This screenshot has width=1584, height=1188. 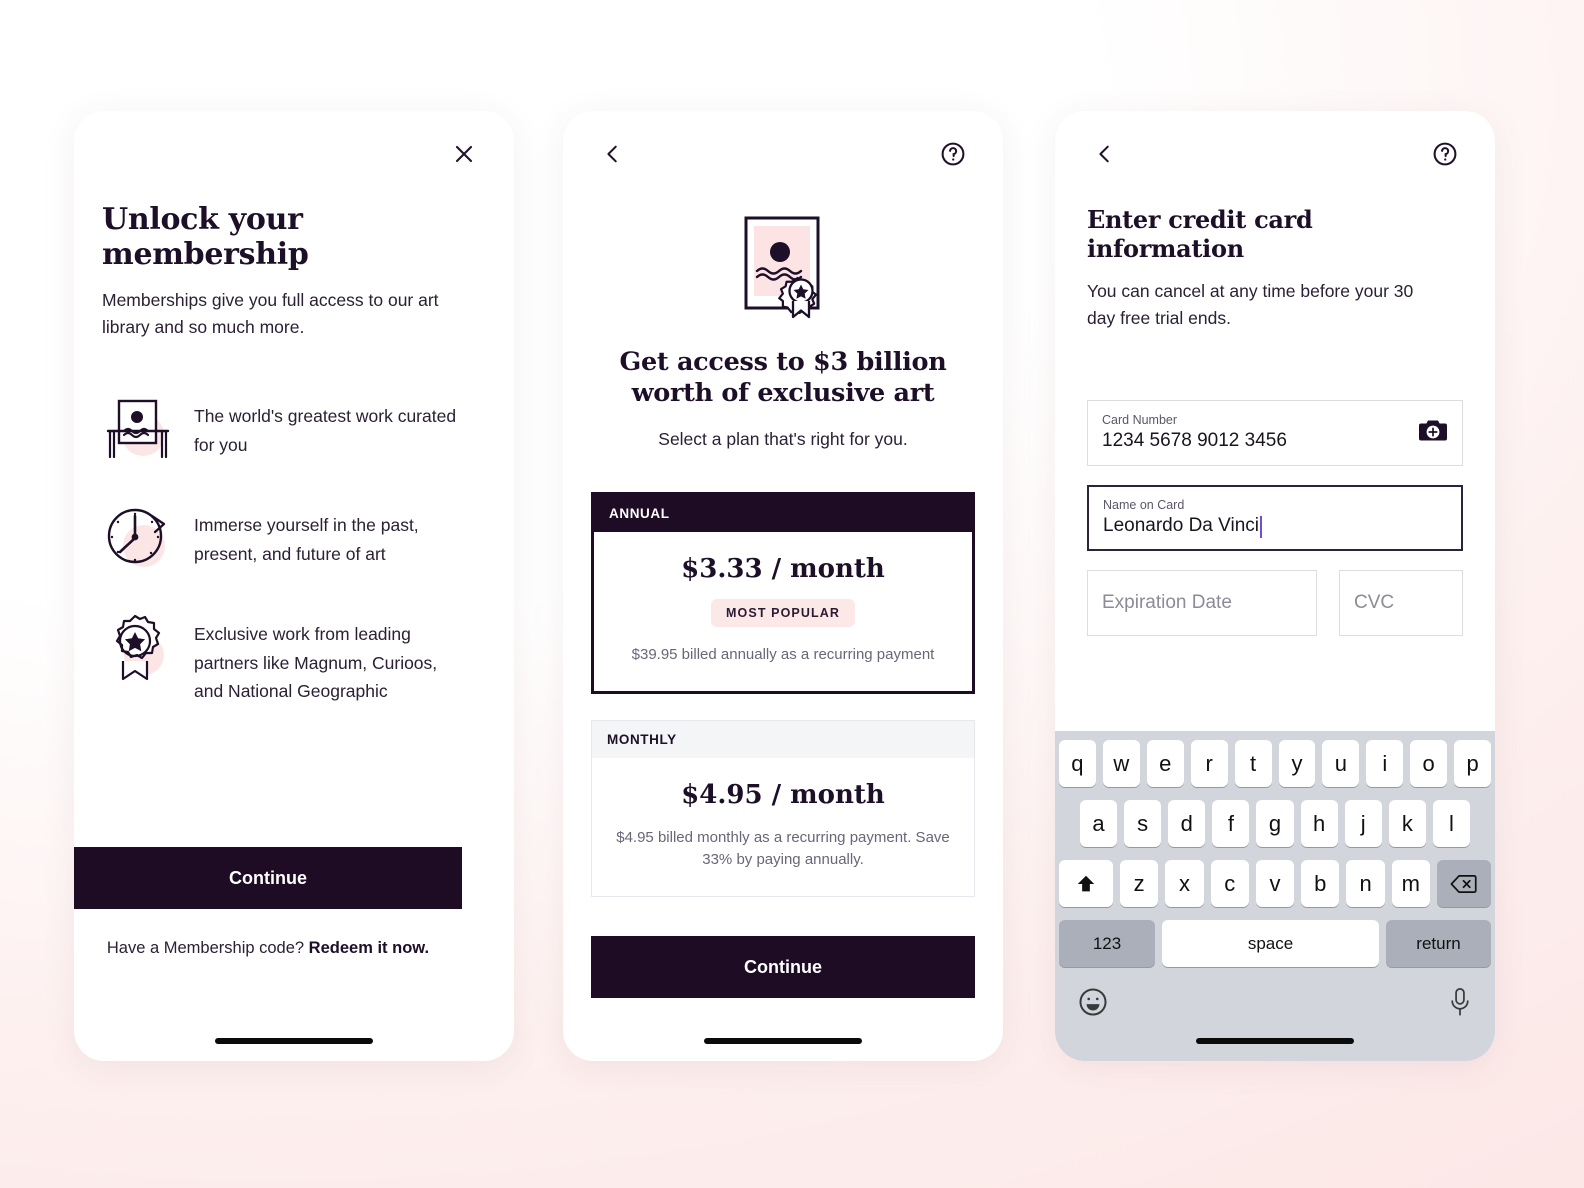 What do you see at coordinates (1275, 823) in the screenshot?
I see `key-g: g` at bounding box center [1275, 823].